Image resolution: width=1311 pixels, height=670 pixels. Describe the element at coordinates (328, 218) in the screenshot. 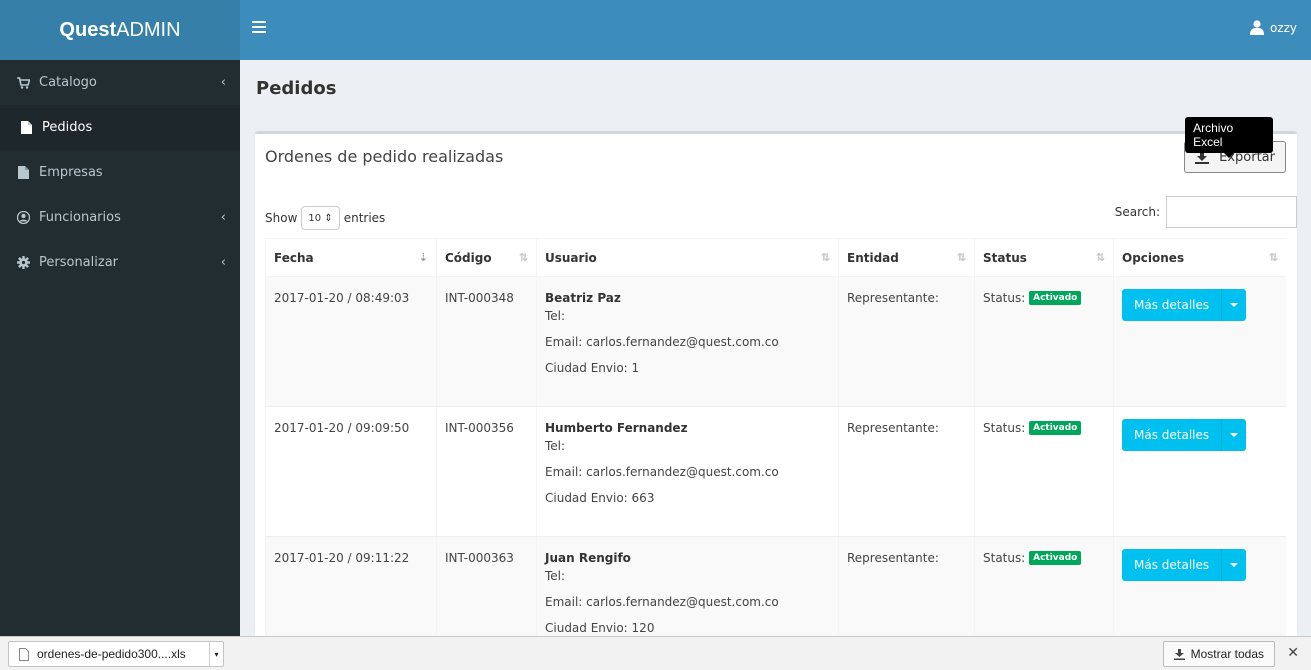

I see `updown-icon: ⇕` at that location.